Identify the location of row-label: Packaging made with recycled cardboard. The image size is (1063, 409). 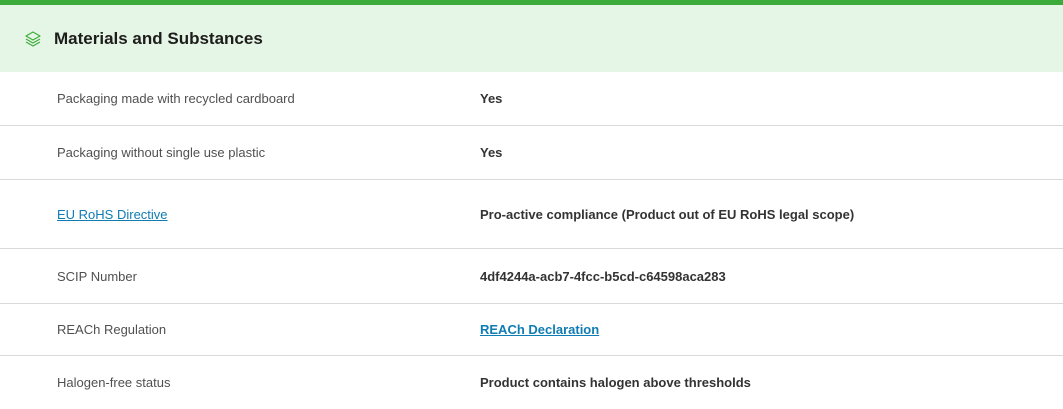
(176, 98).